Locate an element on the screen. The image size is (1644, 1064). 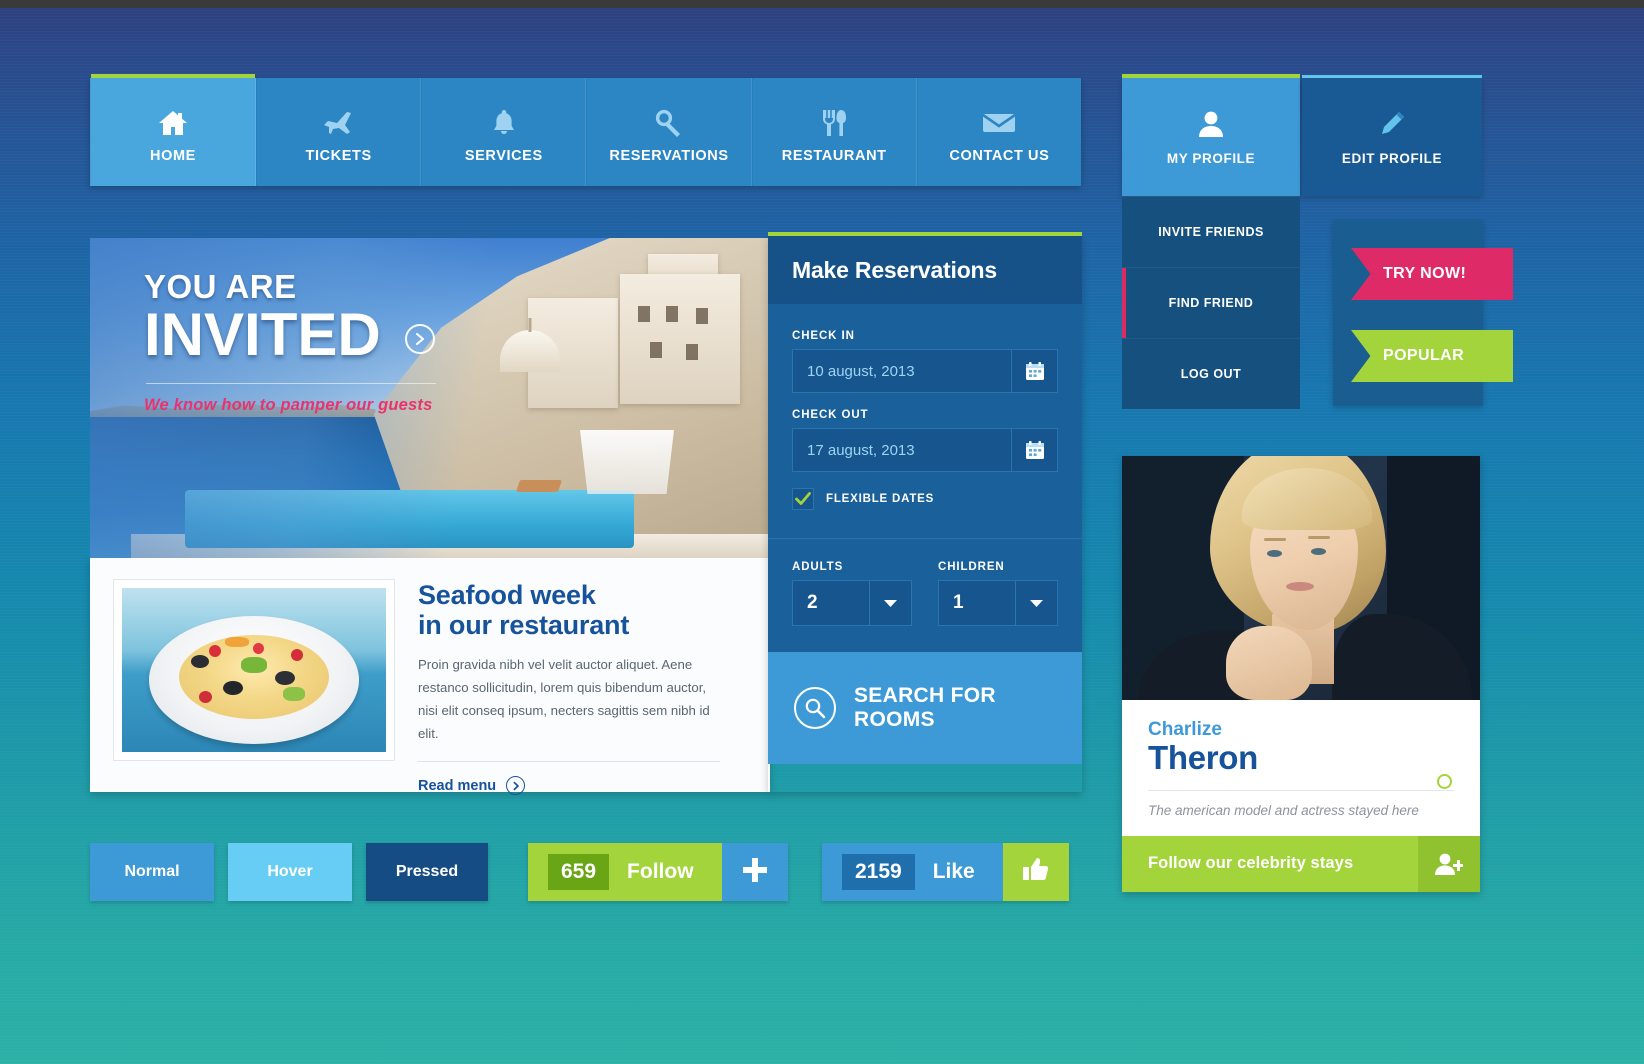
like-action-button is located at coordinates (1035, 872).